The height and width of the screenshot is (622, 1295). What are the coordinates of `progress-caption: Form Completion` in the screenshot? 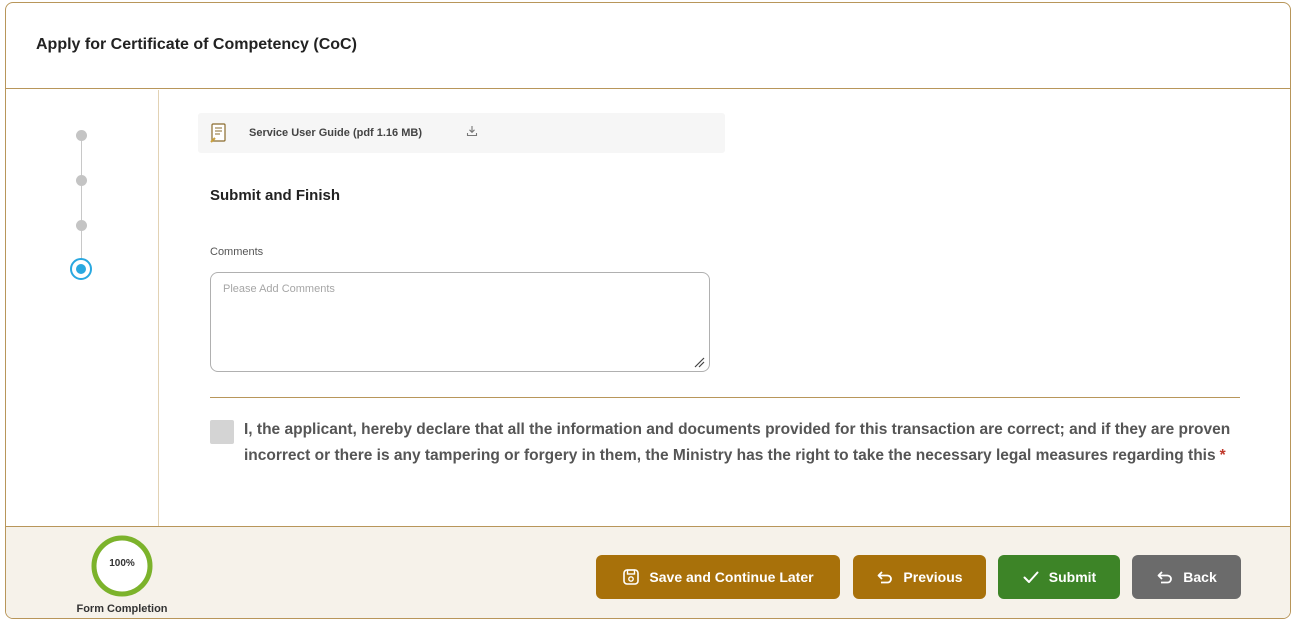 It's located at (122, 609).